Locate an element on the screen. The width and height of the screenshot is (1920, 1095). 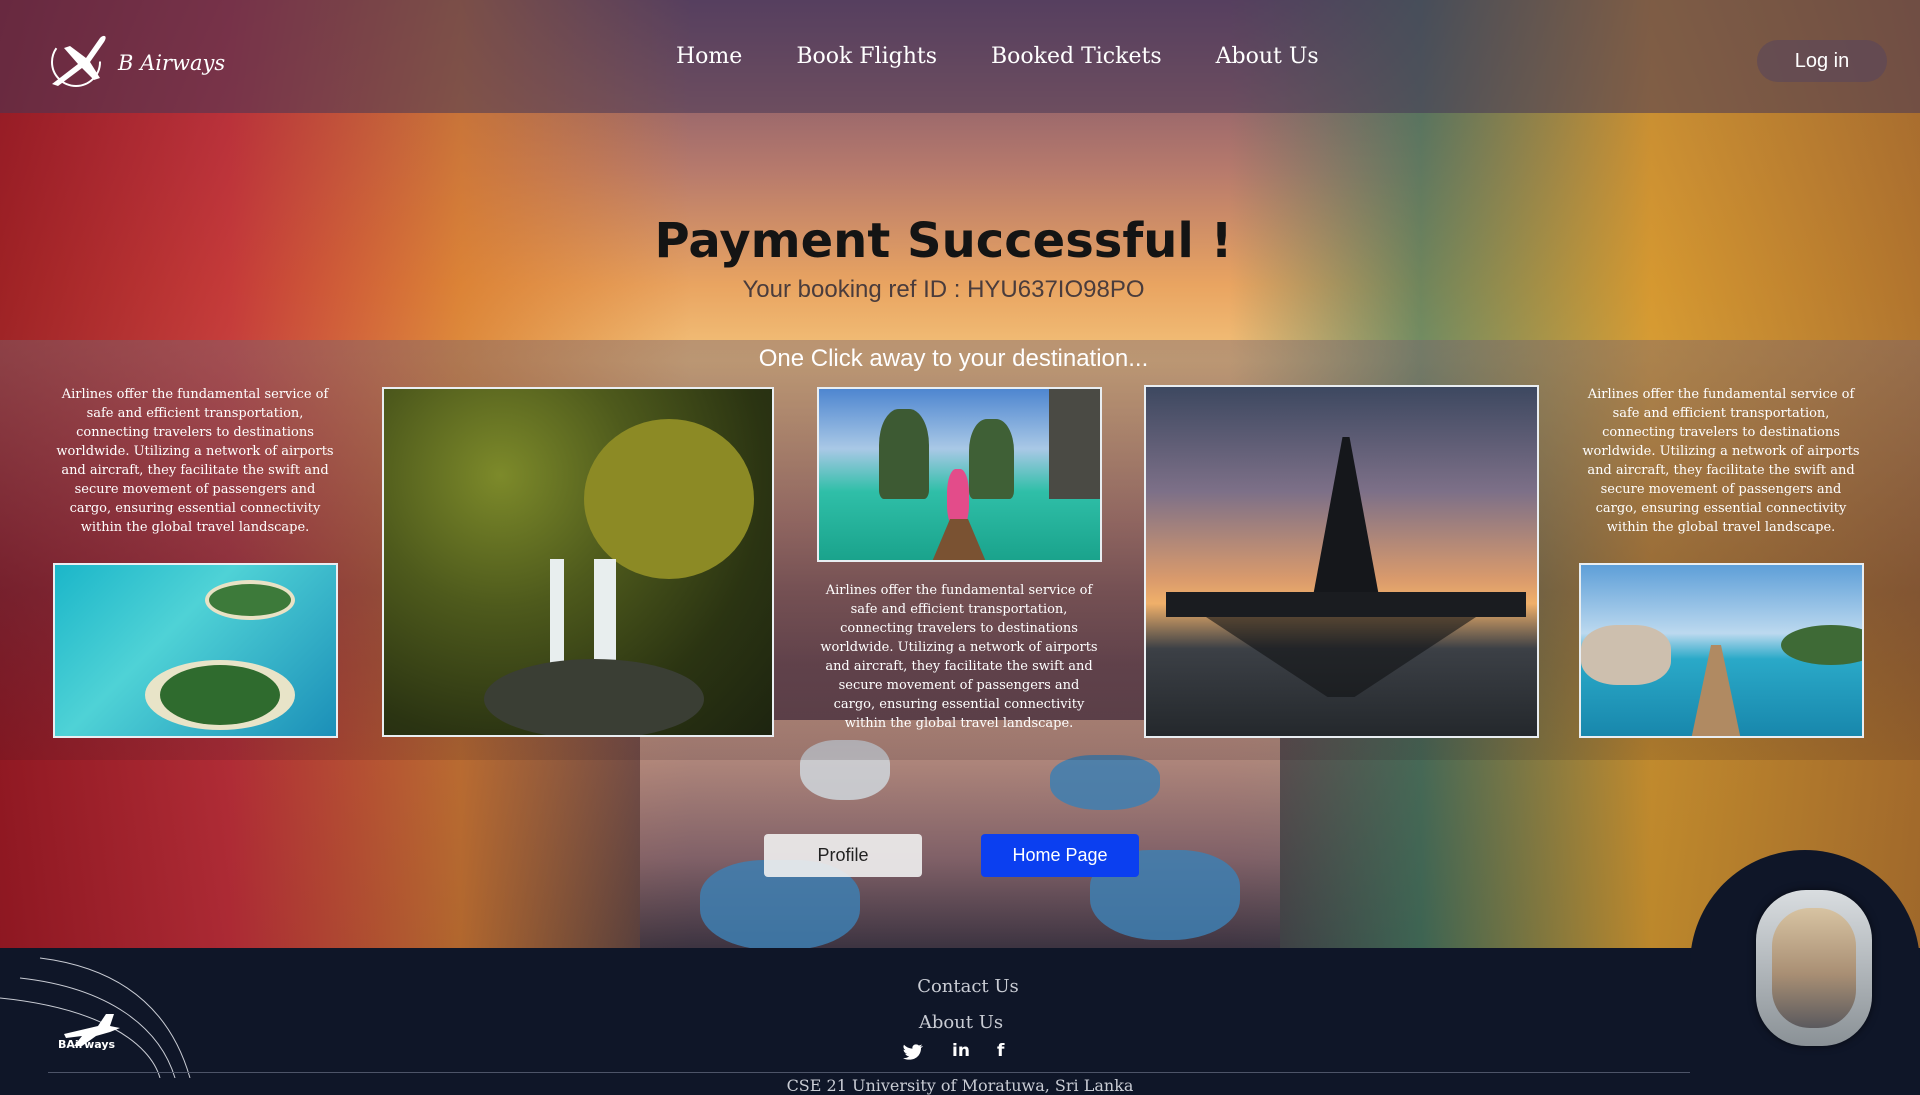
login-button: Log in is located at coordinates (1822, 61).